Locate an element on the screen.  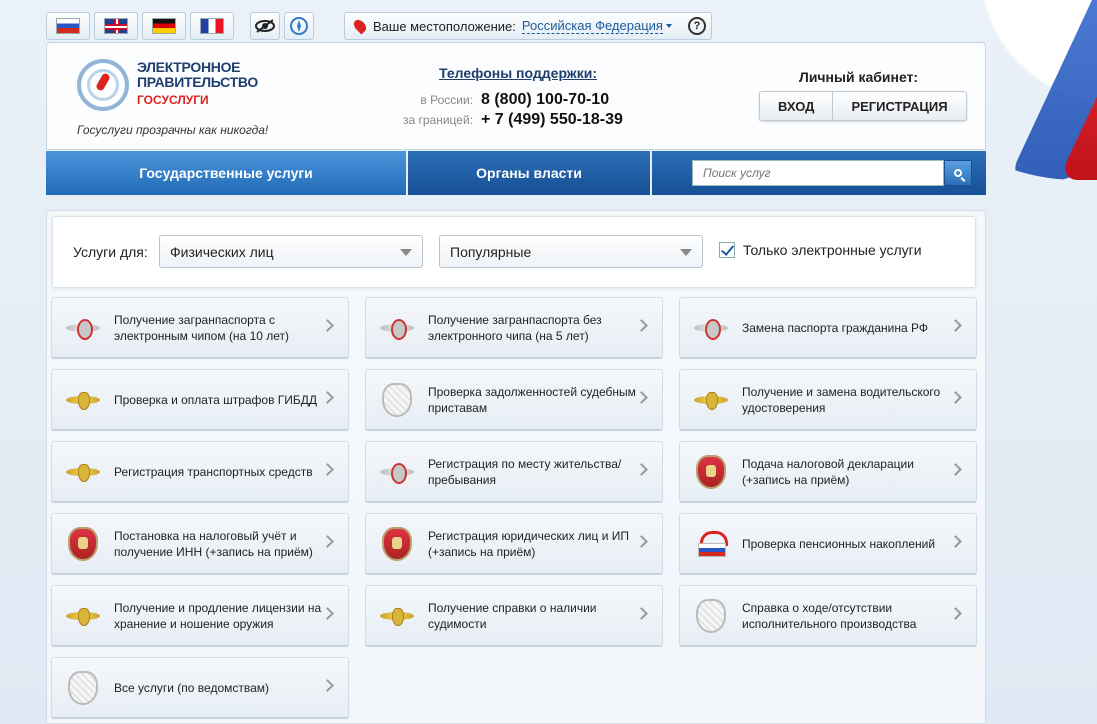
search-button is located at coordinates (958, 173).